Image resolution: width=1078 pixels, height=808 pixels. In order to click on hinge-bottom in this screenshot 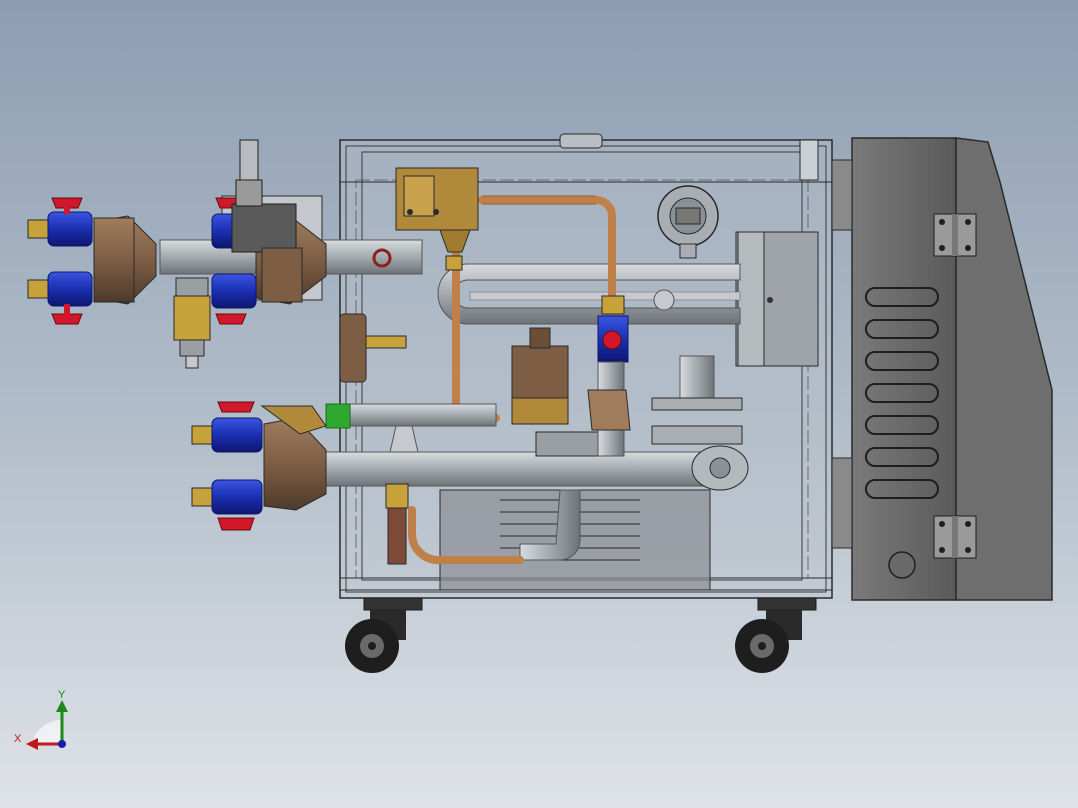, I will do `click(955, 537)`.